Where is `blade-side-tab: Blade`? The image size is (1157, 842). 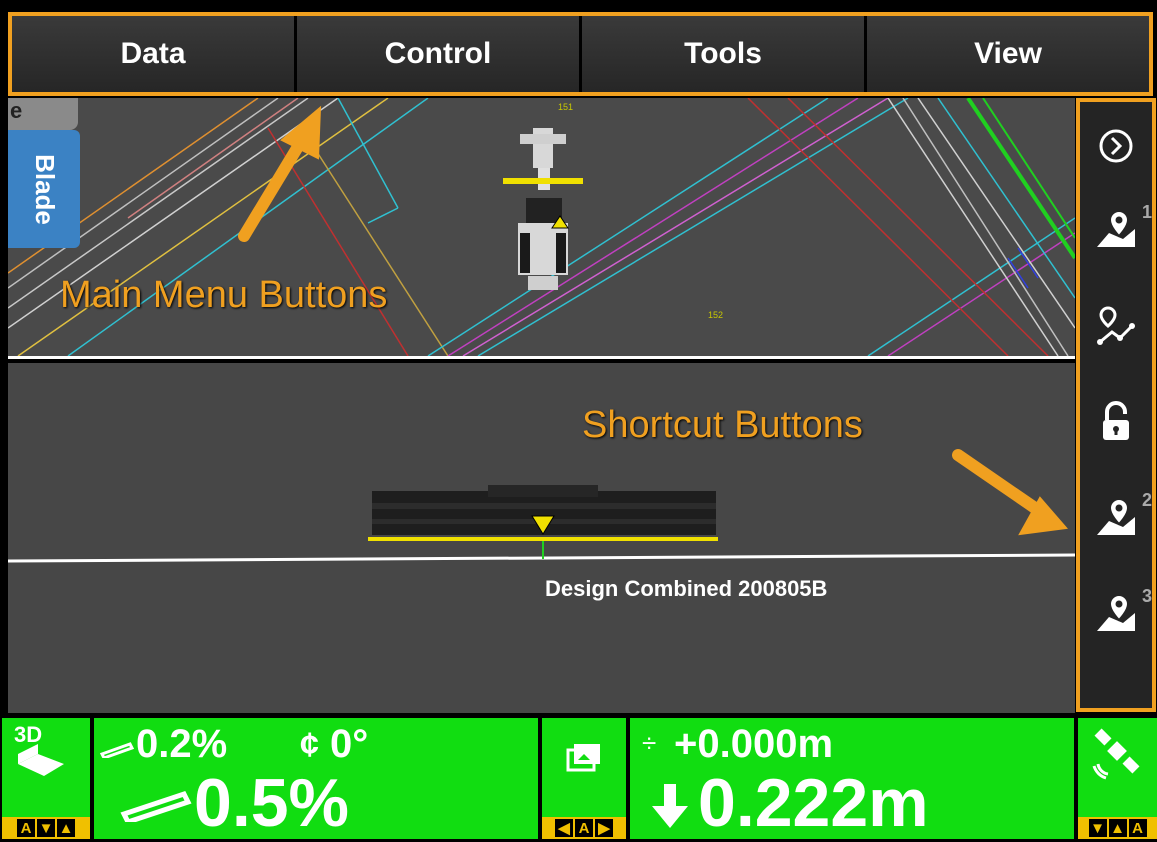
blade-side-tab: Blade is located at coordinates (44, 189).